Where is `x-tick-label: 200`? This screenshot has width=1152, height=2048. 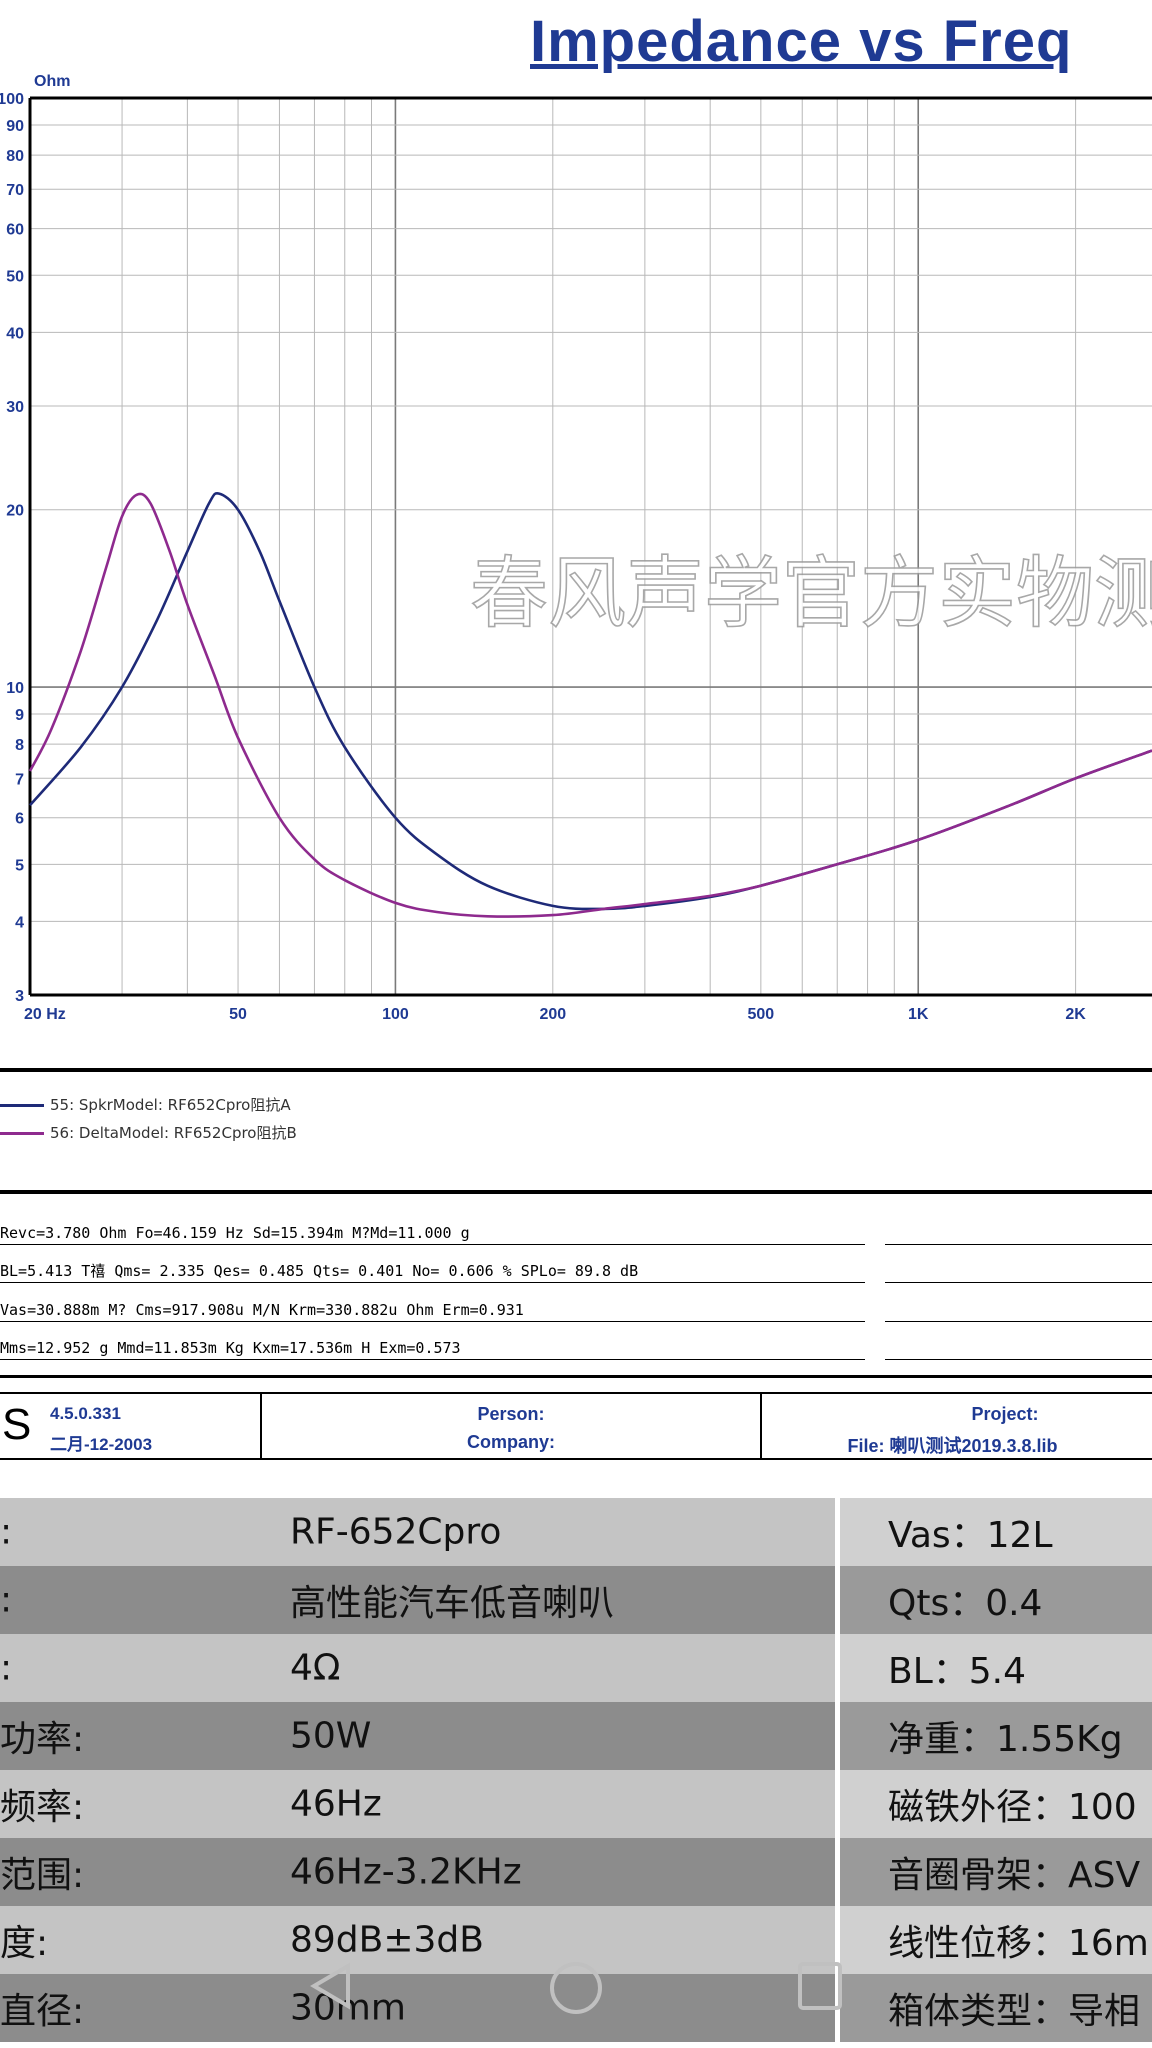
x-tick-label: 200 is located at coordinates (552, 1014).